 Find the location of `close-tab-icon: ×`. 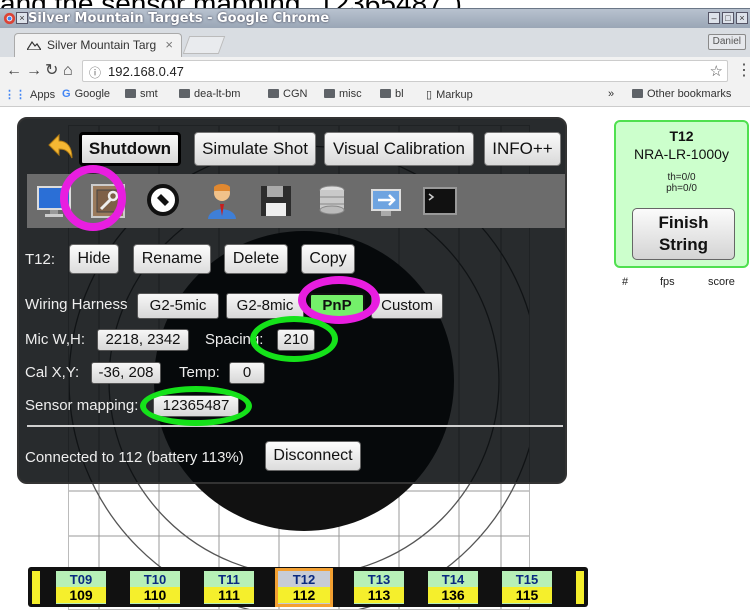

close-tab-icon: × is located at coordinates (169, 44).